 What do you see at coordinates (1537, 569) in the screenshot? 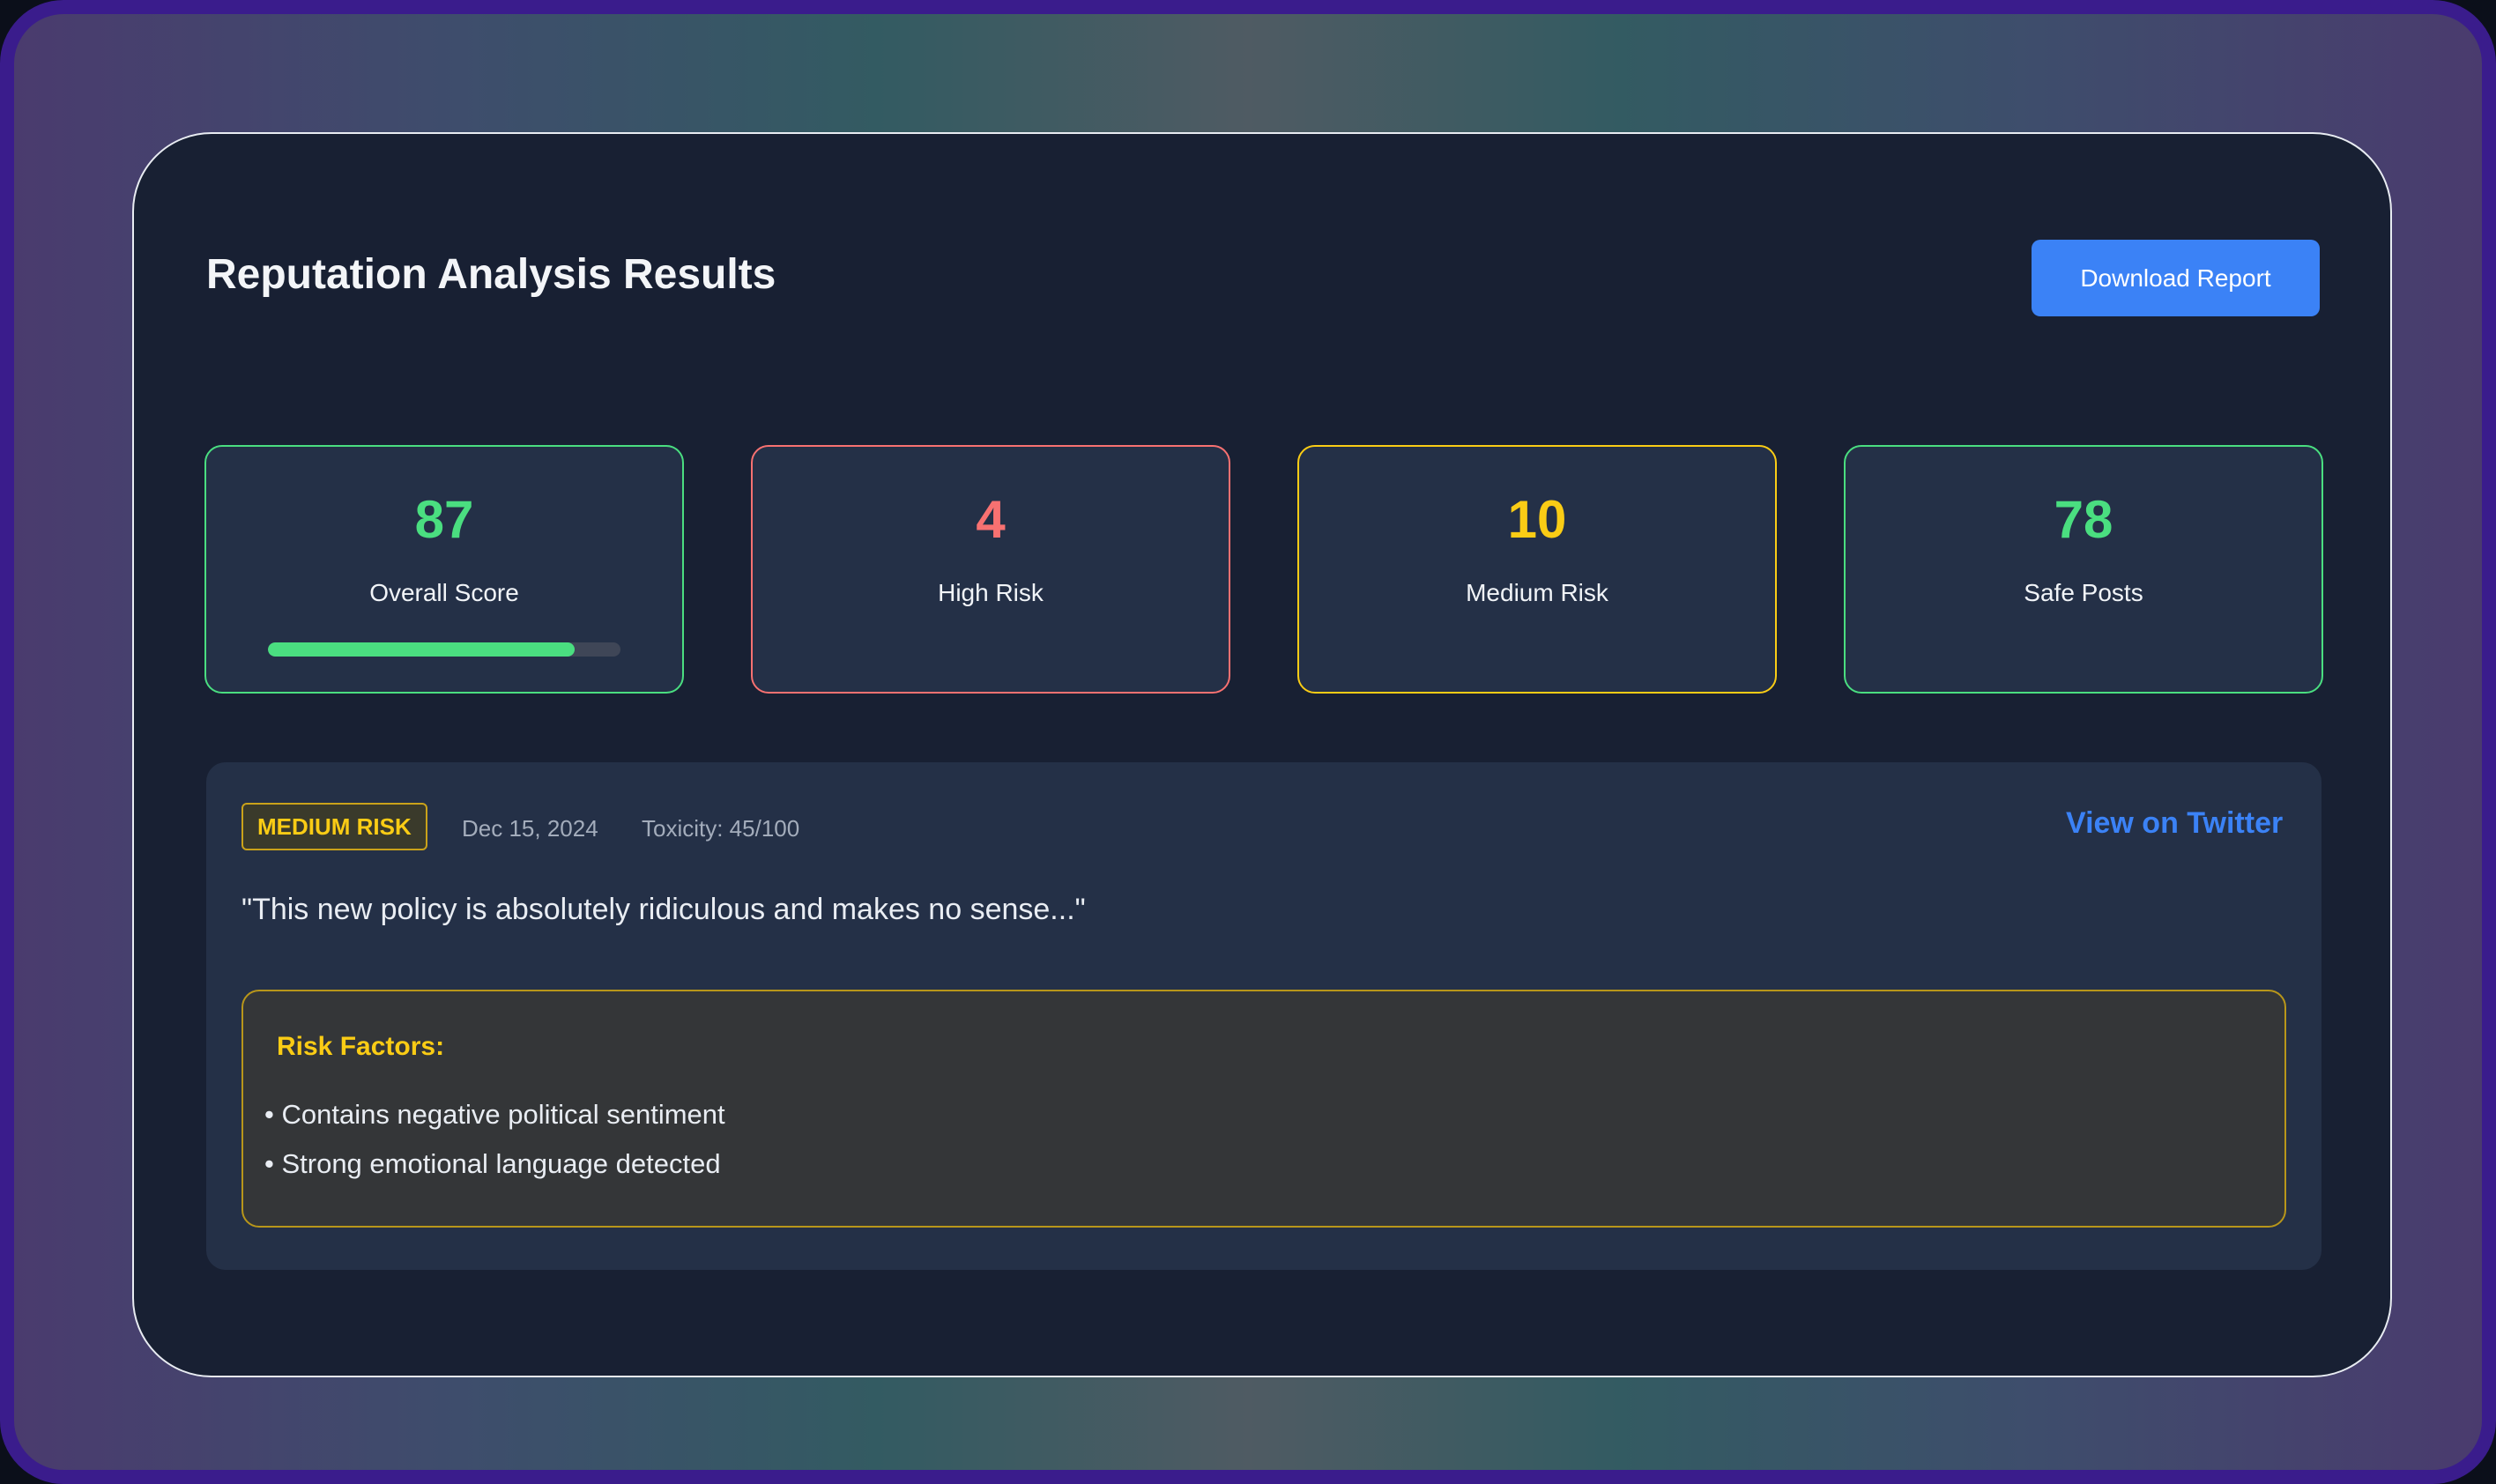
I see `stat-card-medium-risk: 10 Medium Risk` at bounding box center [1537, 569].